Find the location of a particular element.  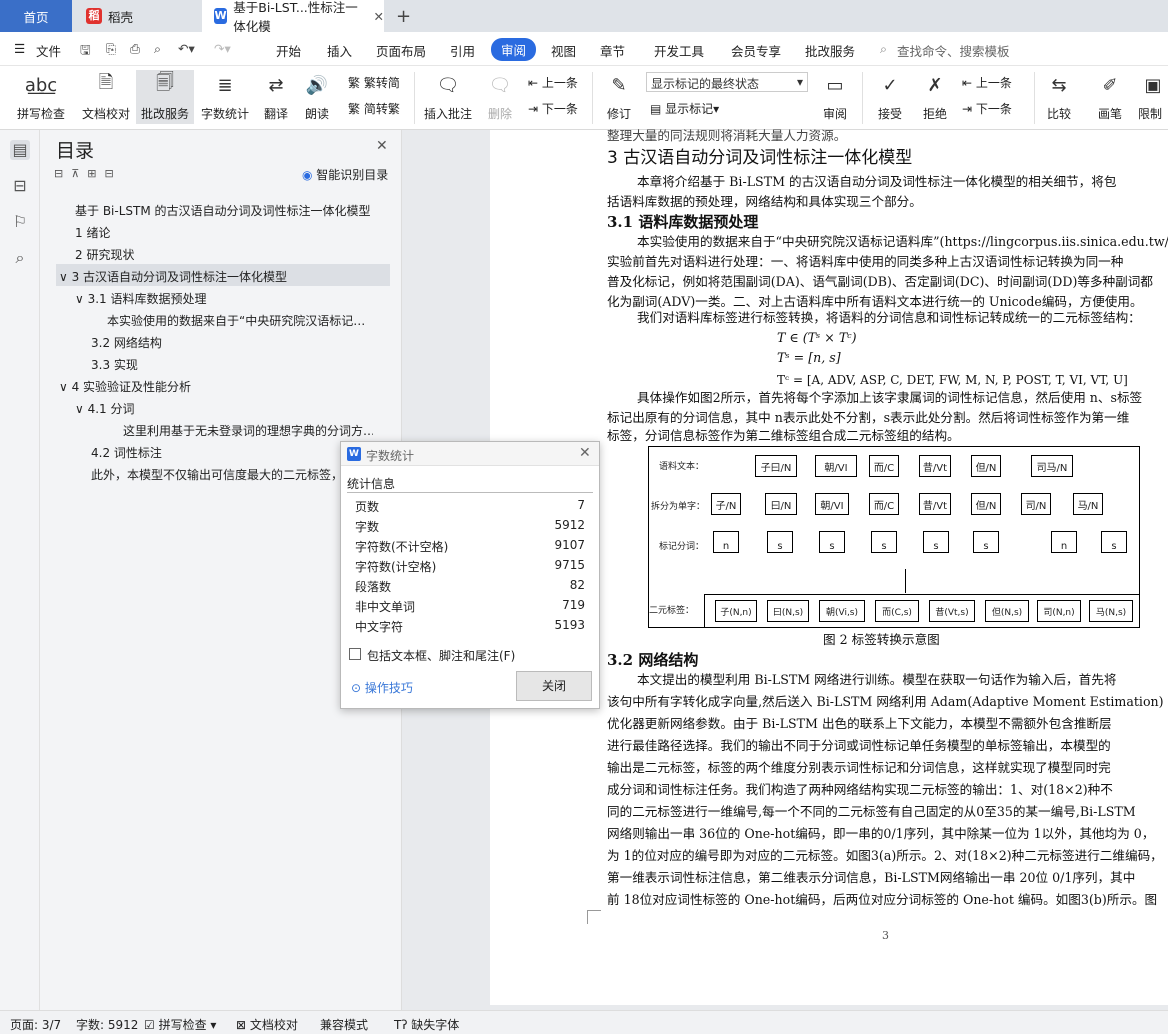

outline-icon: ⊟ is located at coordinates (20, 186).